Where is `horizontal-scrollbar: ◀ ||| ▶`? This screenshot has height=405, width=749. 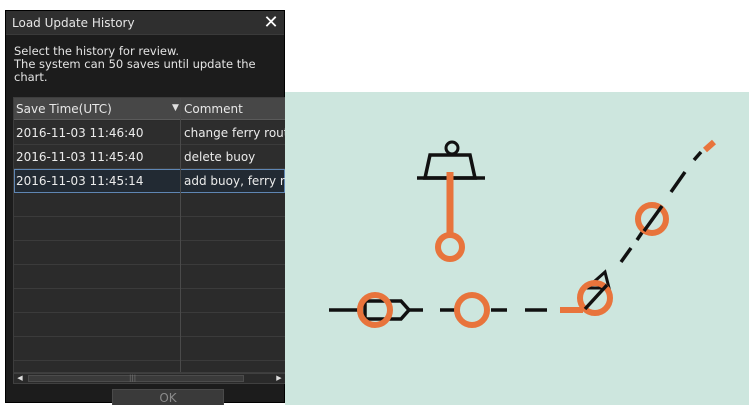
horizontal-scrollbar: ◀ ||| ▶ is located at coordinates (149, 378).